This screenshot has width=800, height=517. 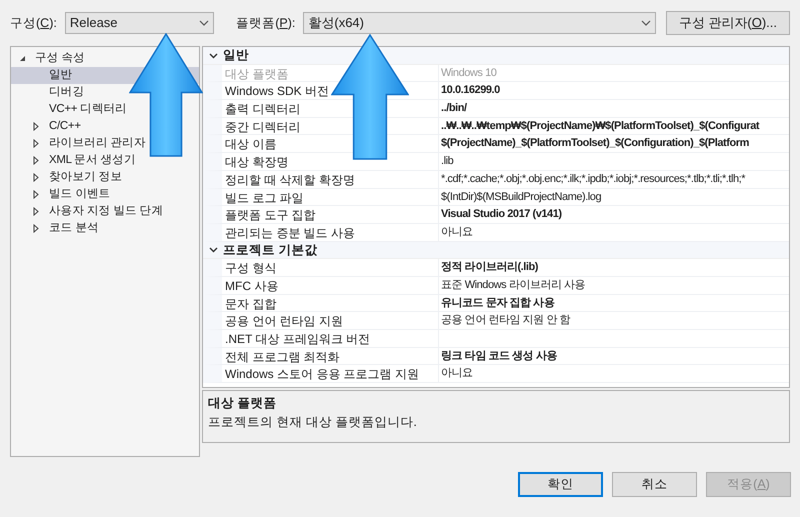 I want to click on property-value: Visual Studio 2017 (v141), so click(x=500, y=214).